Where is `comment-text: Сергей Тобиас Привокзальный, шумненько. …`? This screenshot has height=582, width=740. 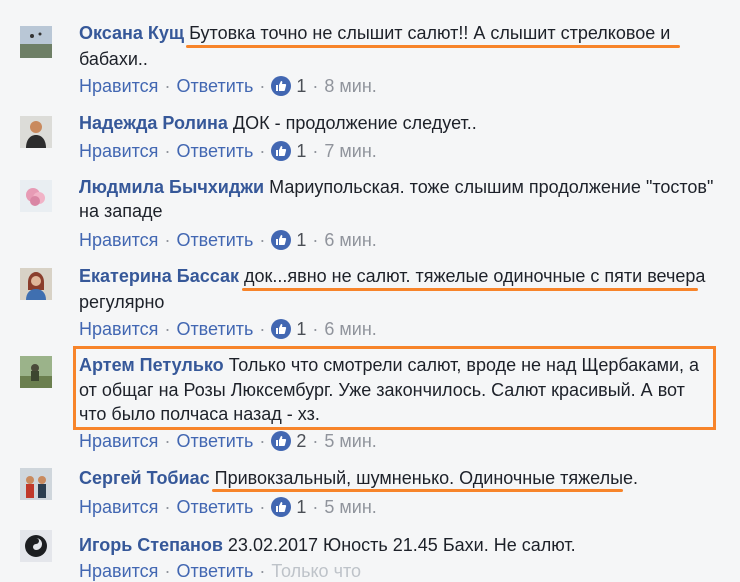
comment-text: Сергей Тобиас Привокзальный, шумненько. … is located at coordinates (359, 478).